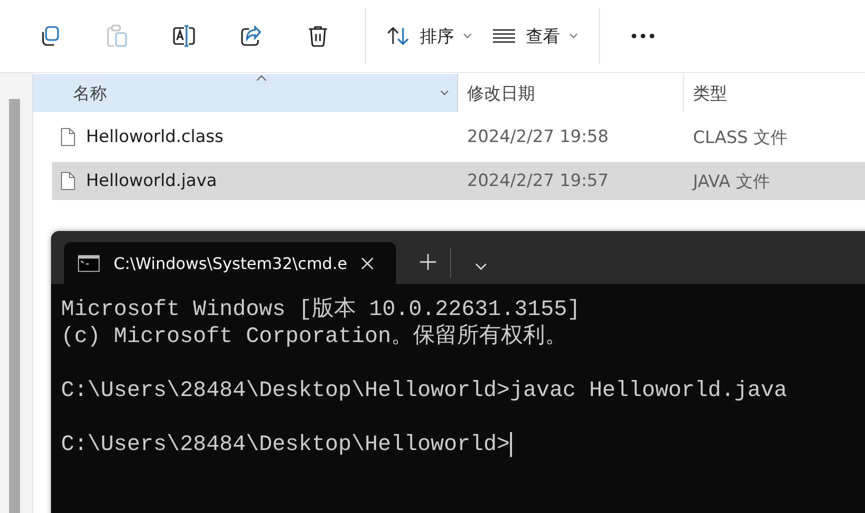 The image size is (865, 513). I want to click on column-header: 类型, so click(774, 93).